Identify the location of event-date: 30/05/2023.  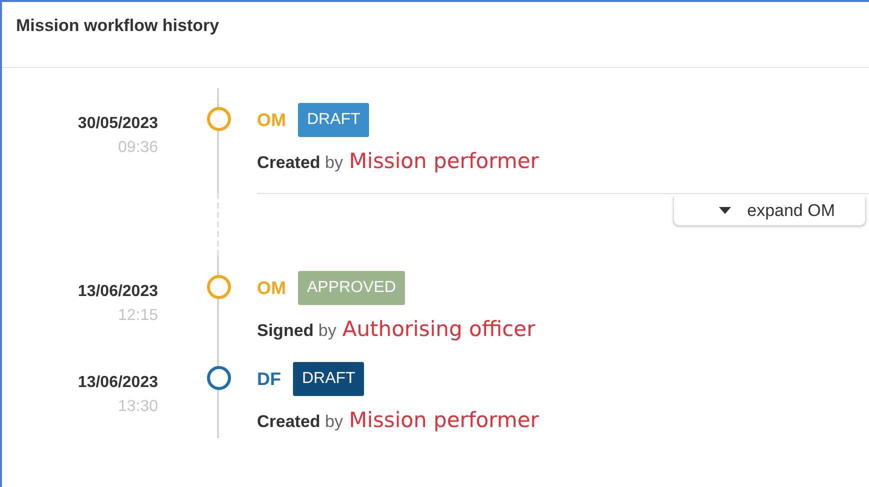
(118, 124).